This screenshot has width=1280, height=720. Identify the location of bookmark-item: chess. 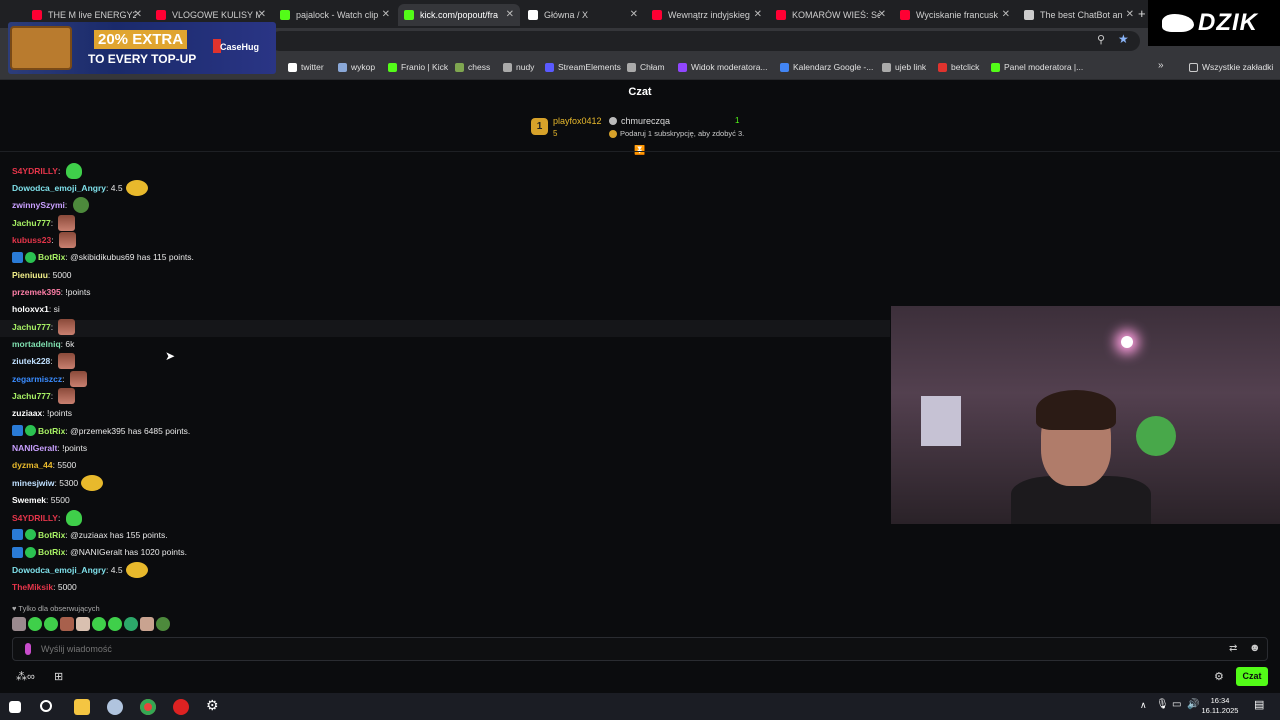
(472, 67).